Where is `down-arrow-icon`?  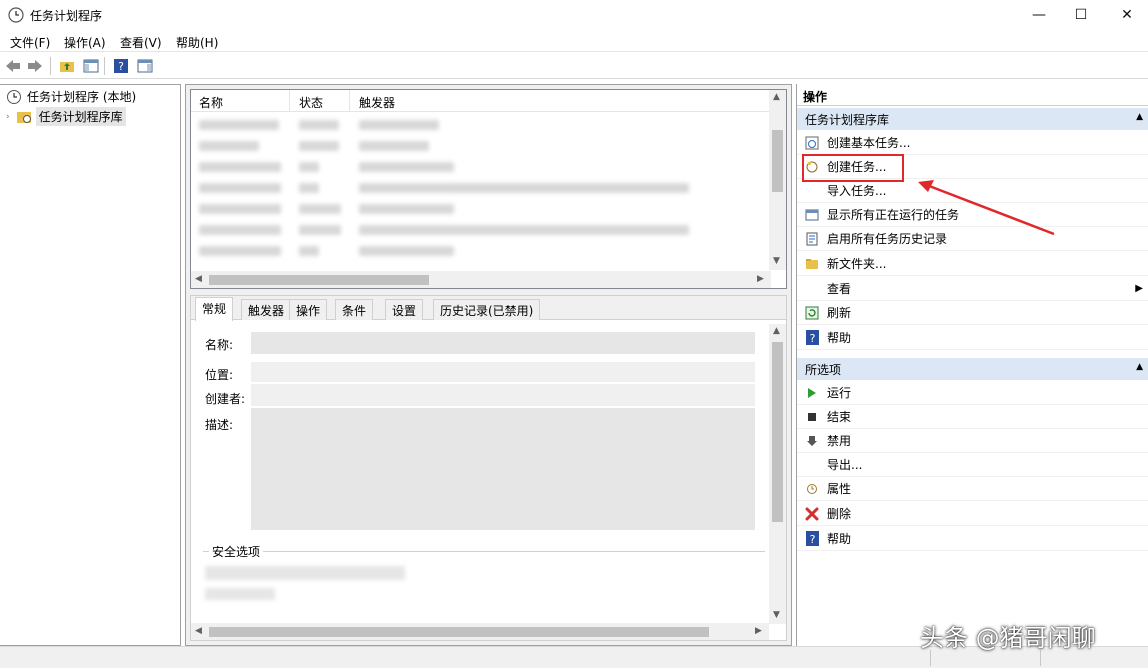
down-arrow-icon is located at coordinates (812, 441).